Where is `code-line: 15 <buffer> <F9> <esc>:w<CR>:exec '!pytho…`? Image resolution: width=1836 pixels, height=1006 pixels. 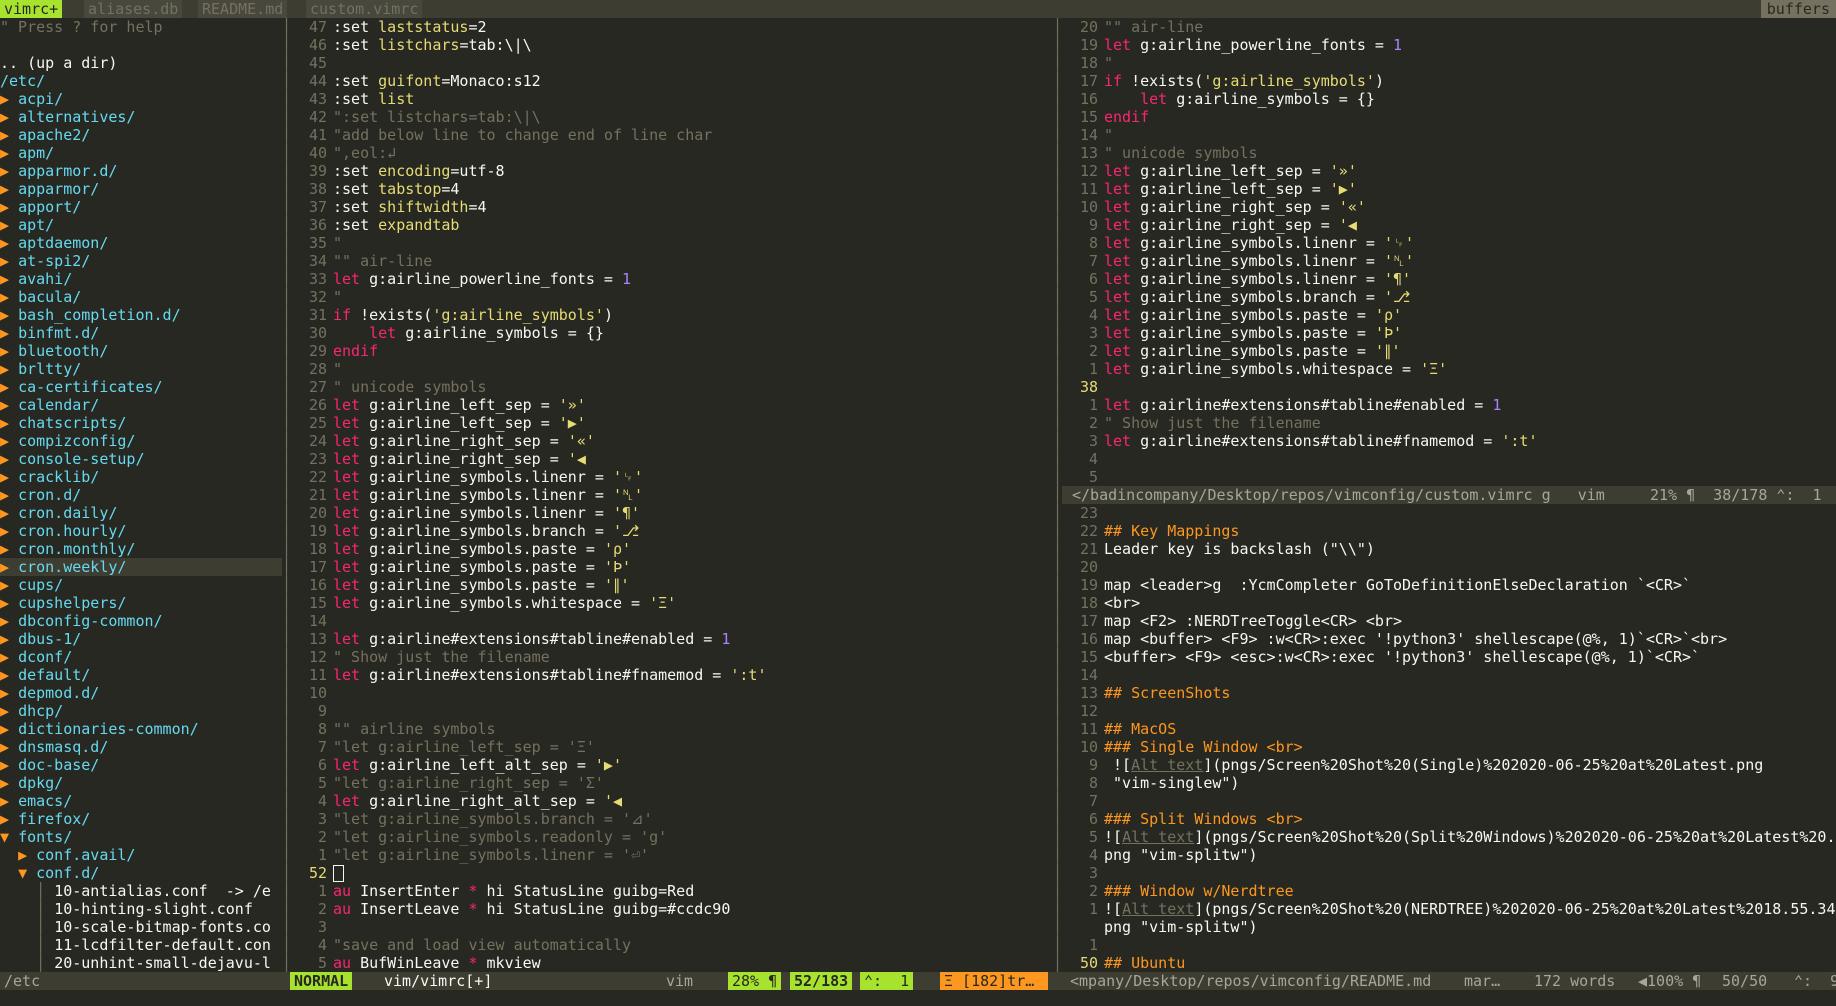 code-line: 15 <buffer> <F9> <esc>:w<CR>:exec '!pytho… is located at coordinates (1449, 657).